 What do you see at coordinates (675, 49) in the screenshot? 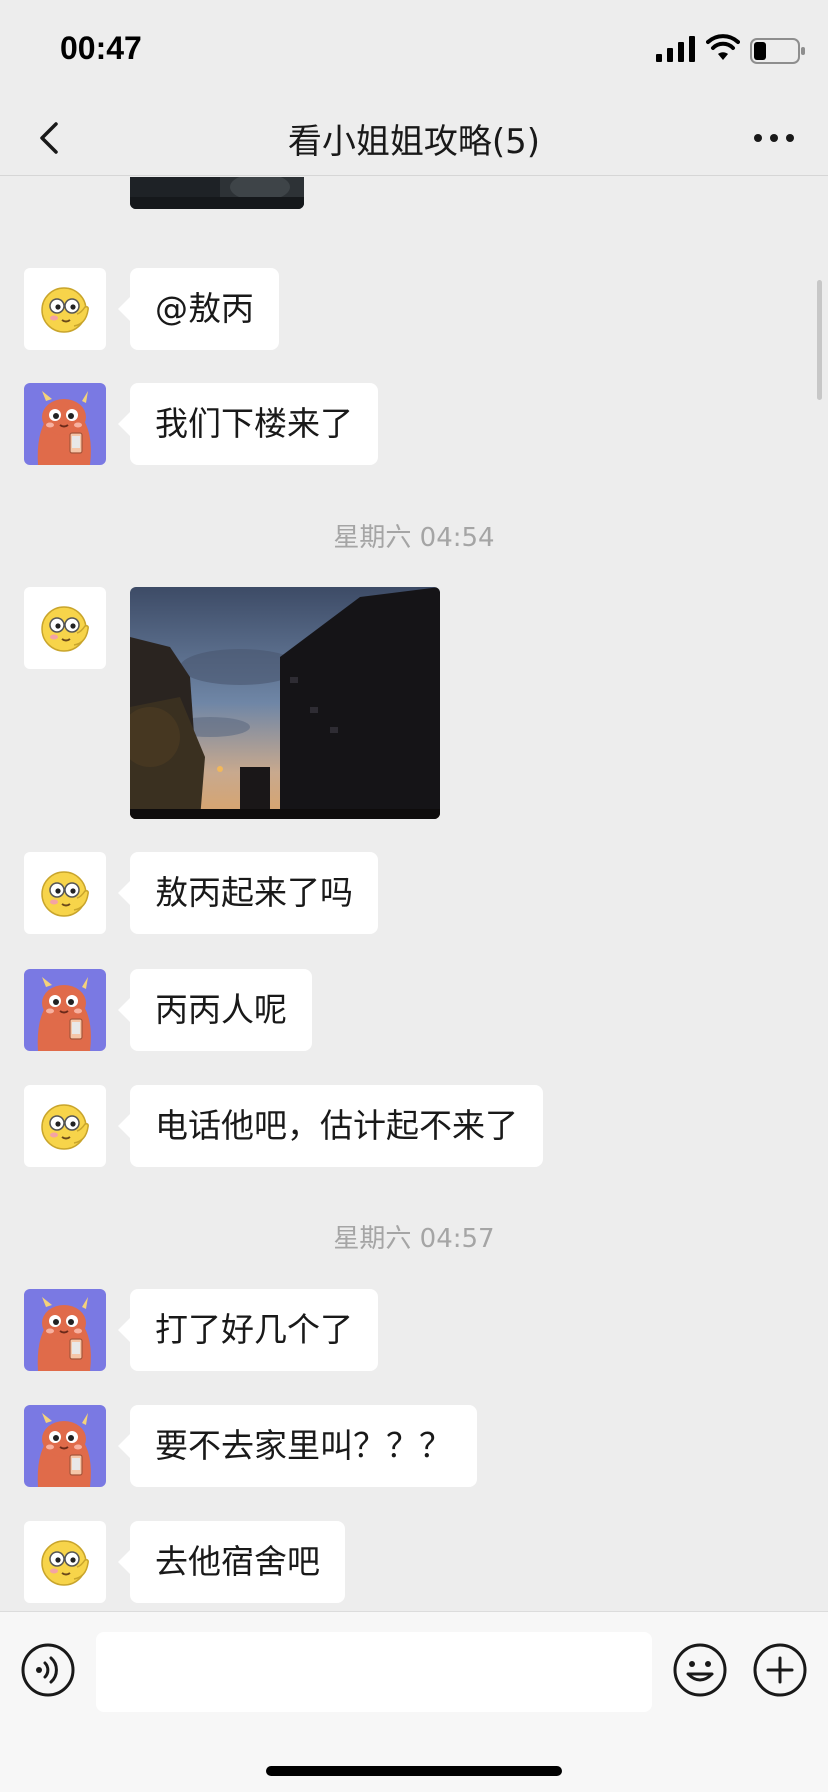
I see `signal-icon` at bounding box center [675, 49].